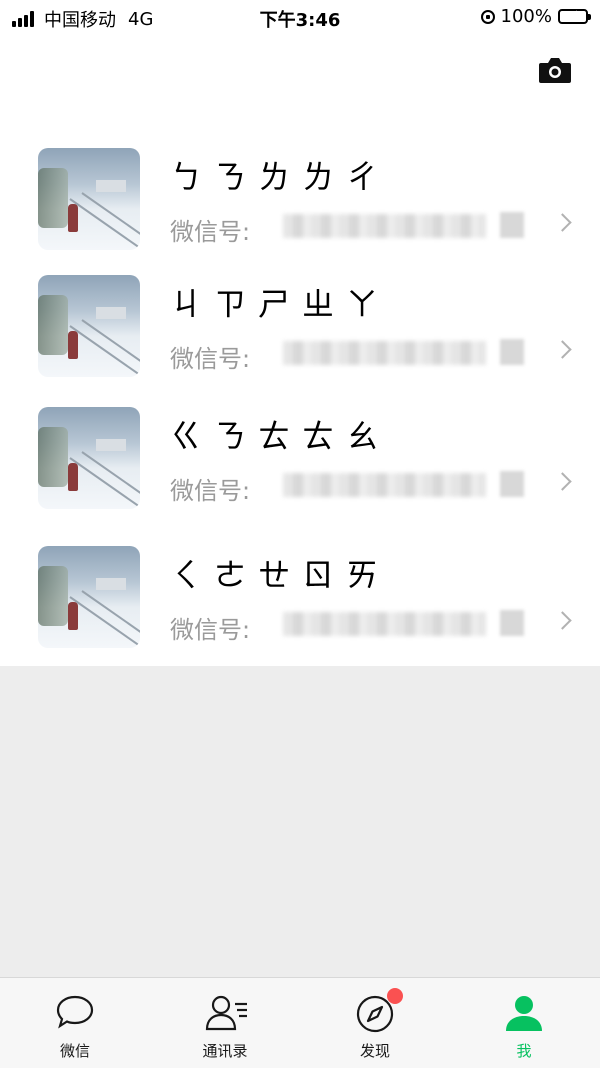  Describe the element at coordinates (280, 575) in the screenshot. I see `account-name: ㄑㄜㄝㄖㄞ` at that location.